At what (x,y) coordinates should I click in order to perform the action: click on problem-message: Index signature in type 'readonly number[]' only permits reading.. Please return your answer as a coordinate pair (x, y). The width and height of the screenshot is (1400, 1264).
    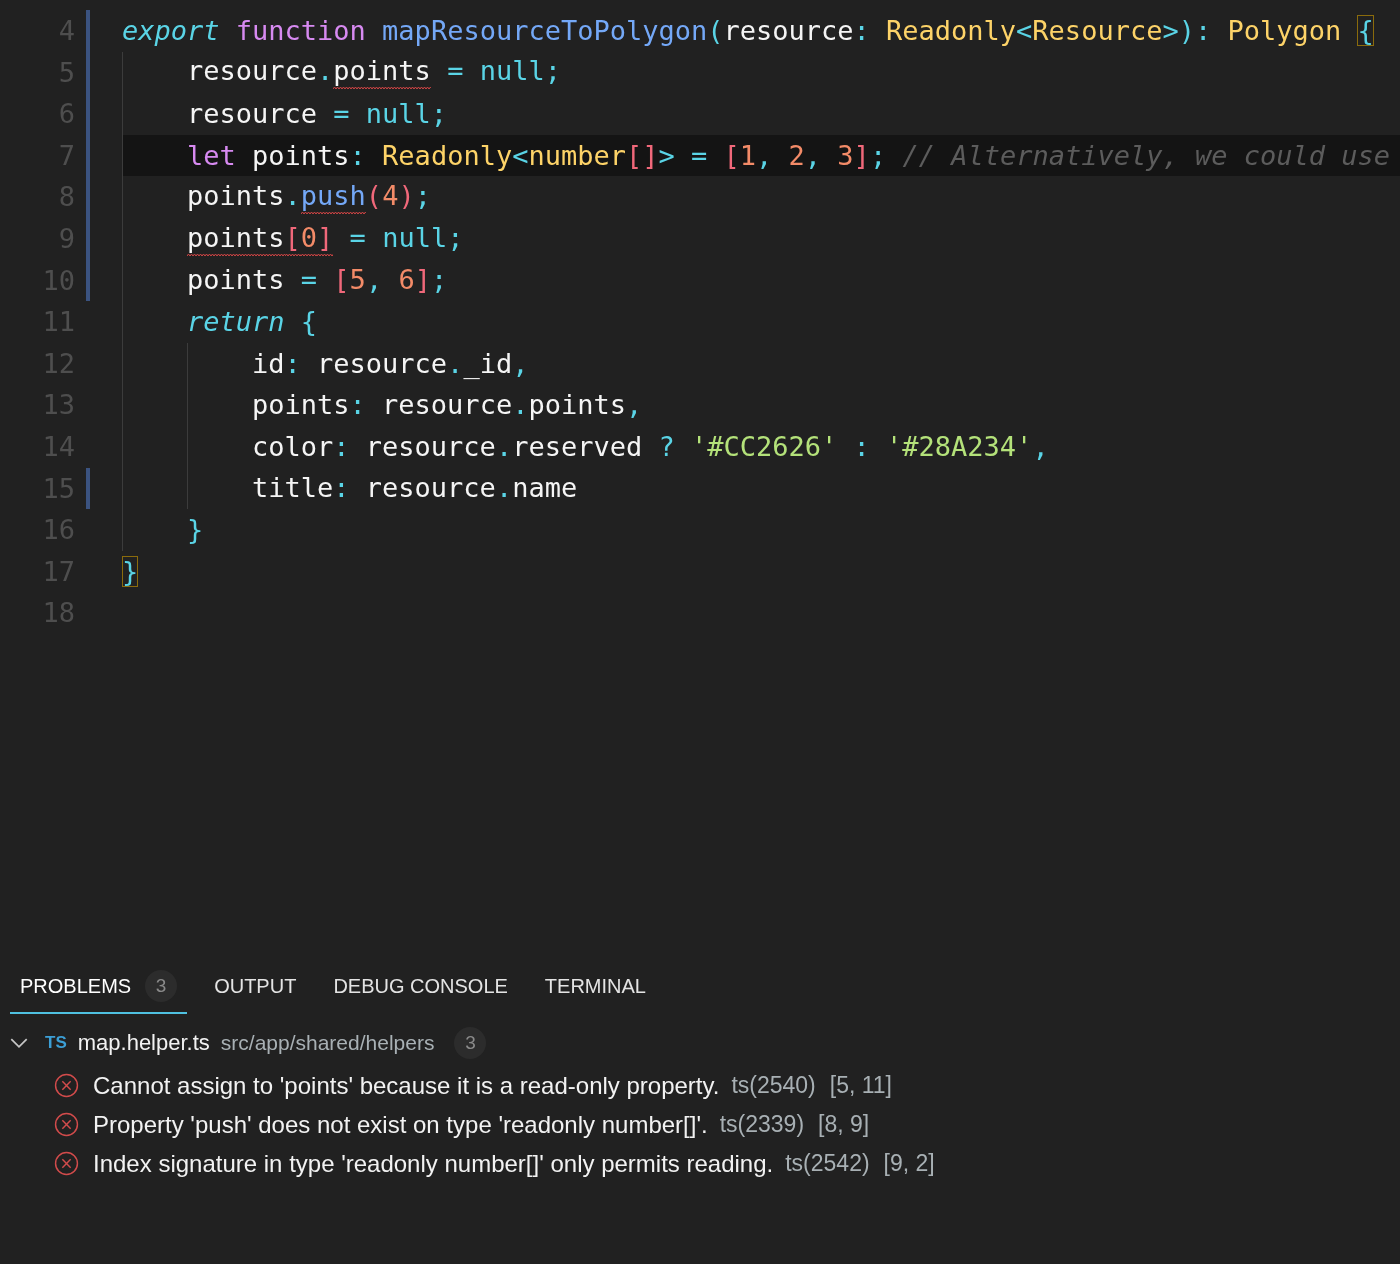
    Looking at the image, I should click on (433, 1163).